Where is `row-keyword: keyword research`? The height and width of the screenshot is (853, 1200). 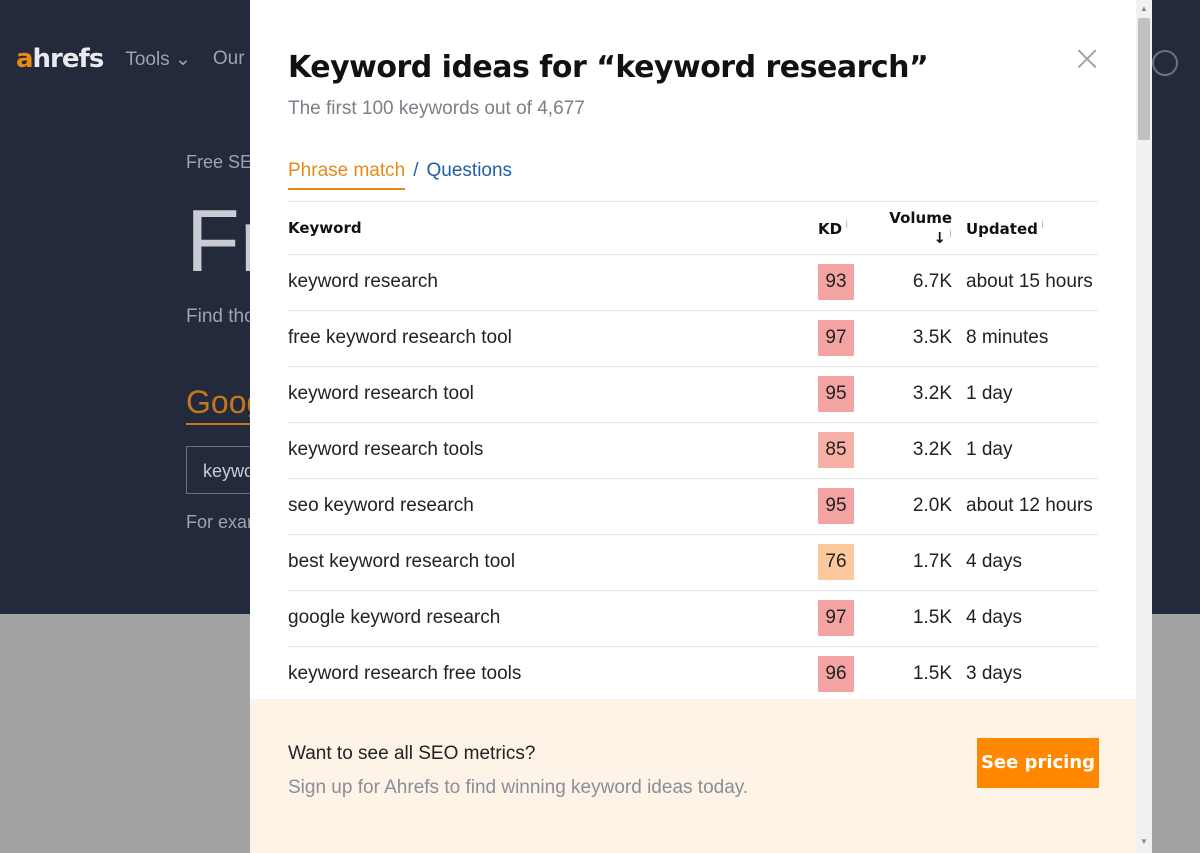
row-keyword: keyword research is located at coordinates (553, 282).